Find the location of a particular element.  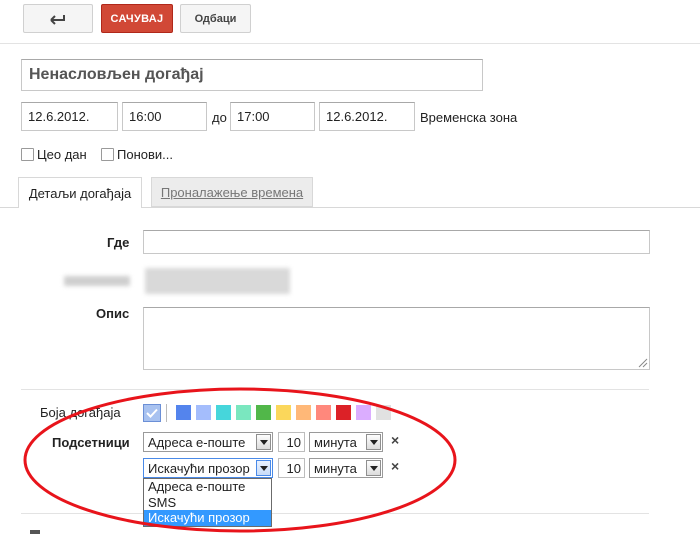

toolbar-divider is located at coordinates (350, 43).